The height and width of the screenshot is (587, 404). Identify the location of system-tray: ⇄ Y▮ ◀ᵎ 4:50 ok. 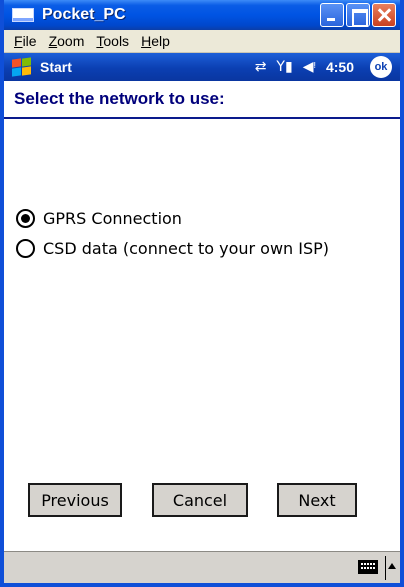
(323, 67).